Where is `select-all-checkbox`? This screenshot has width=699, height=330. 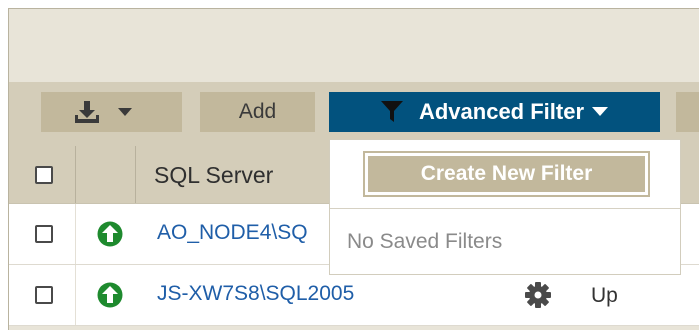 select-all-checkbox is located at coordinates (44, 175).